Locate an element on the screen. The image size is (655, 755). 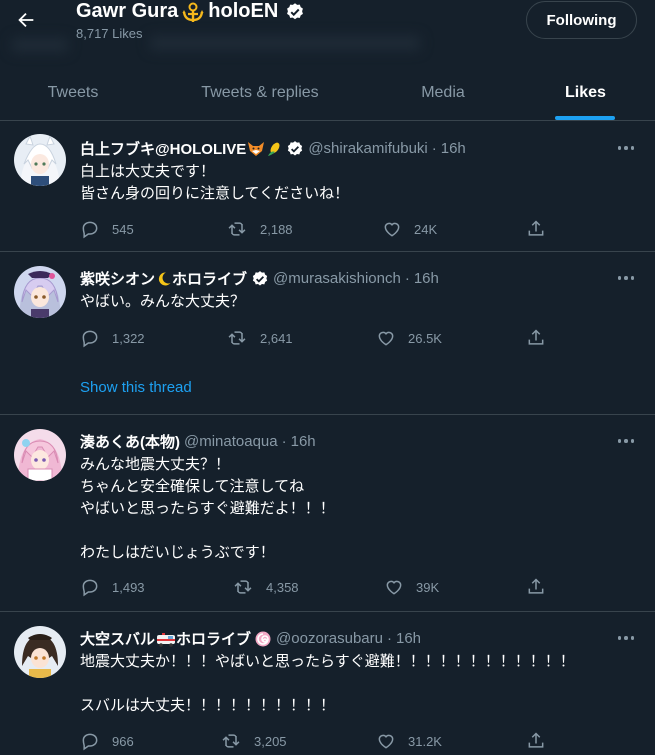
reply-count: 545 is located at coordinates (123, 229).